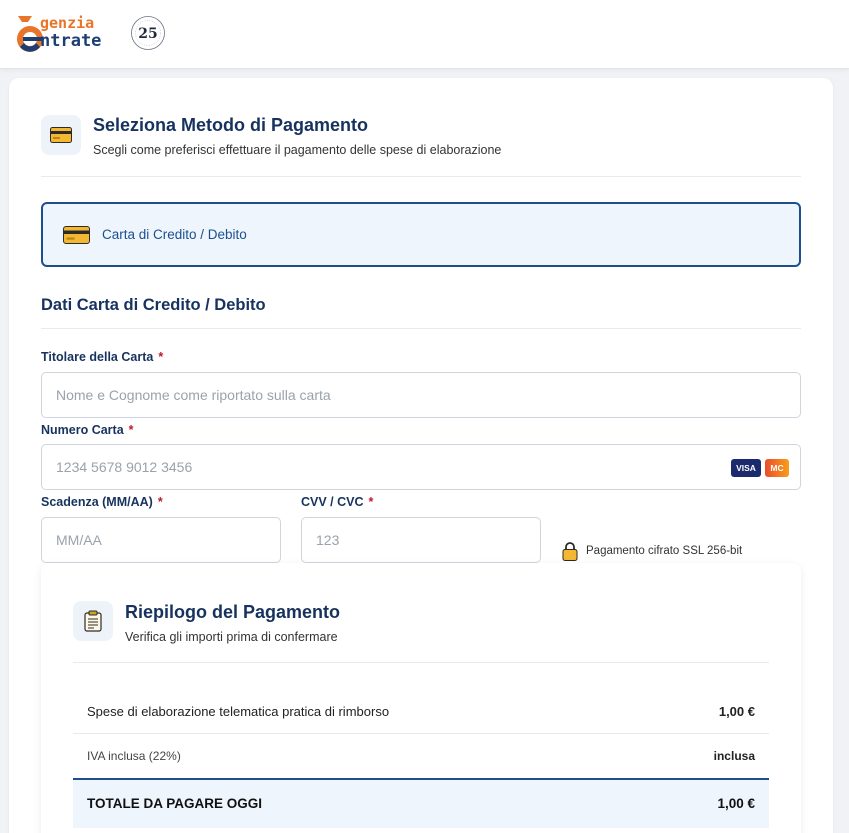 The height and width of the screenshot is (833, 849). What do you see at coordinates (161, 540) in the screenshot?
I see `expiry-input` at bounding box center [161, 540].